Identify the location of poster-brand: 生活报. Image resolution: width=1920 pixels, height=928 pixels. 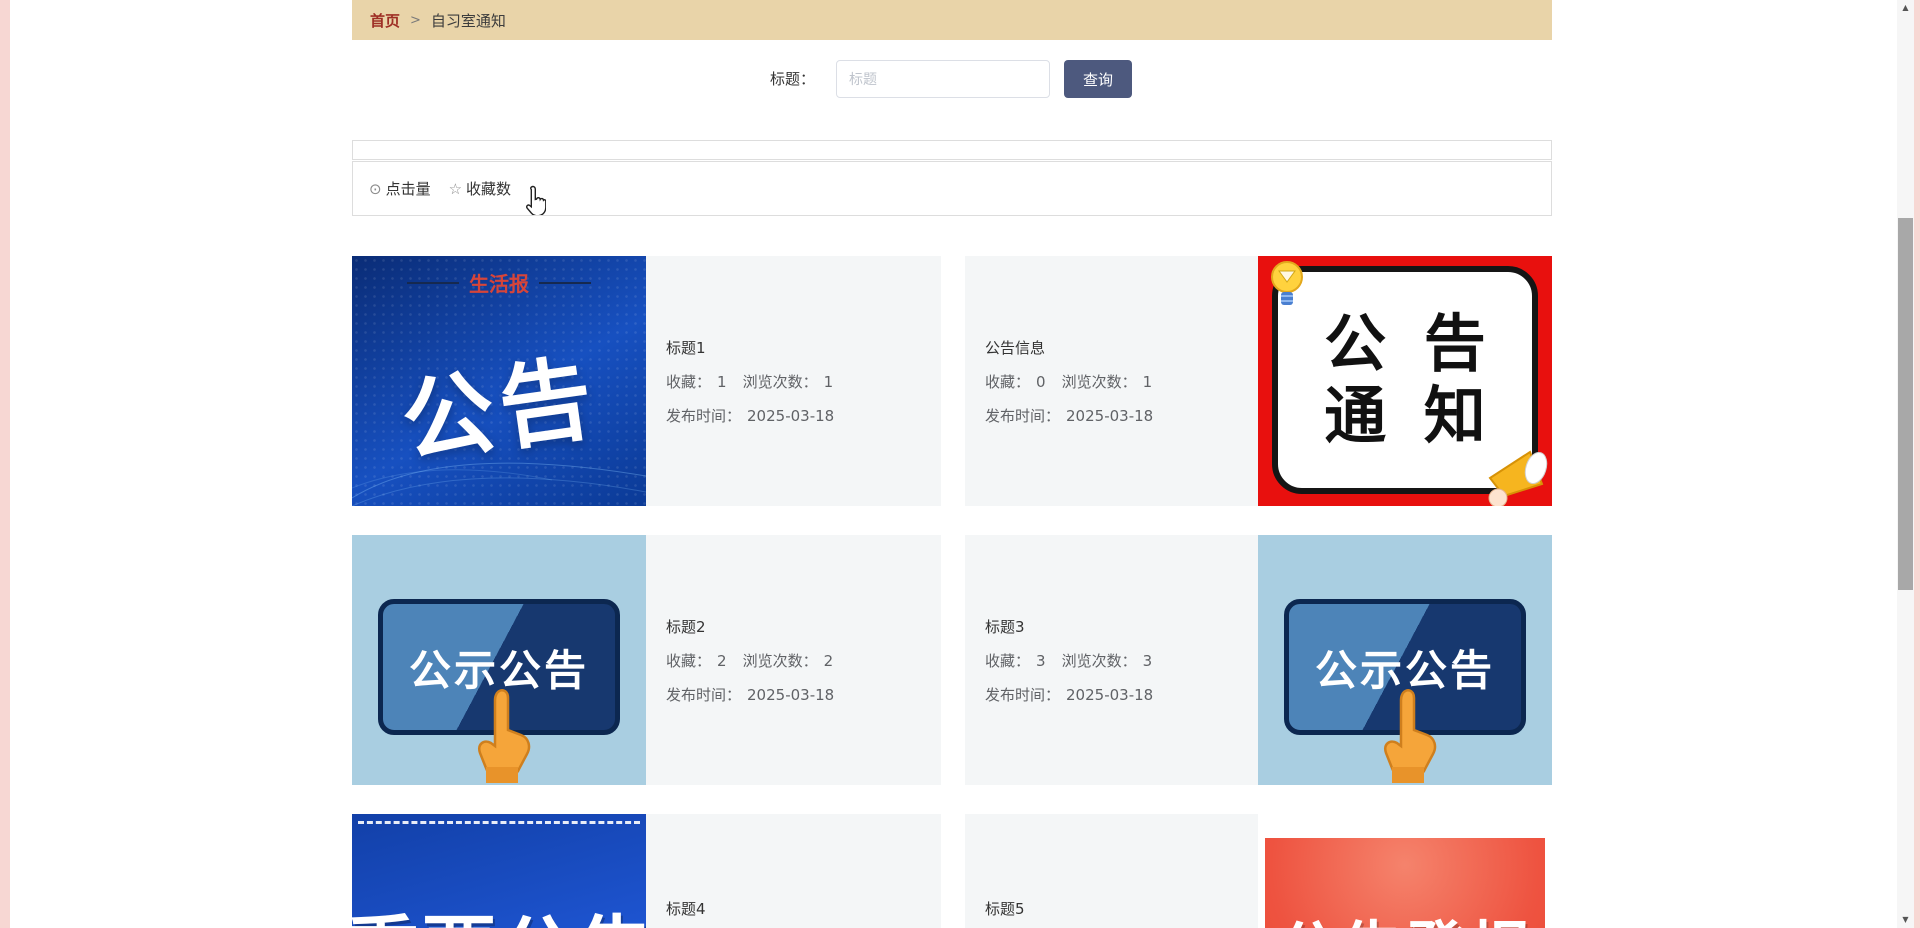
(499, 282).